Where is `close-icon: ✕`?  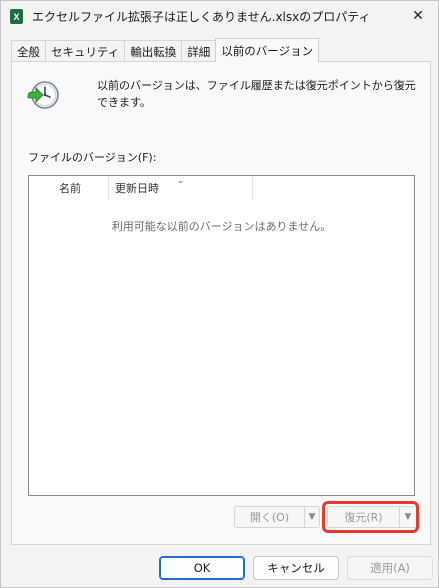
close-icon: ✕ is located at coordinates (418, 16).